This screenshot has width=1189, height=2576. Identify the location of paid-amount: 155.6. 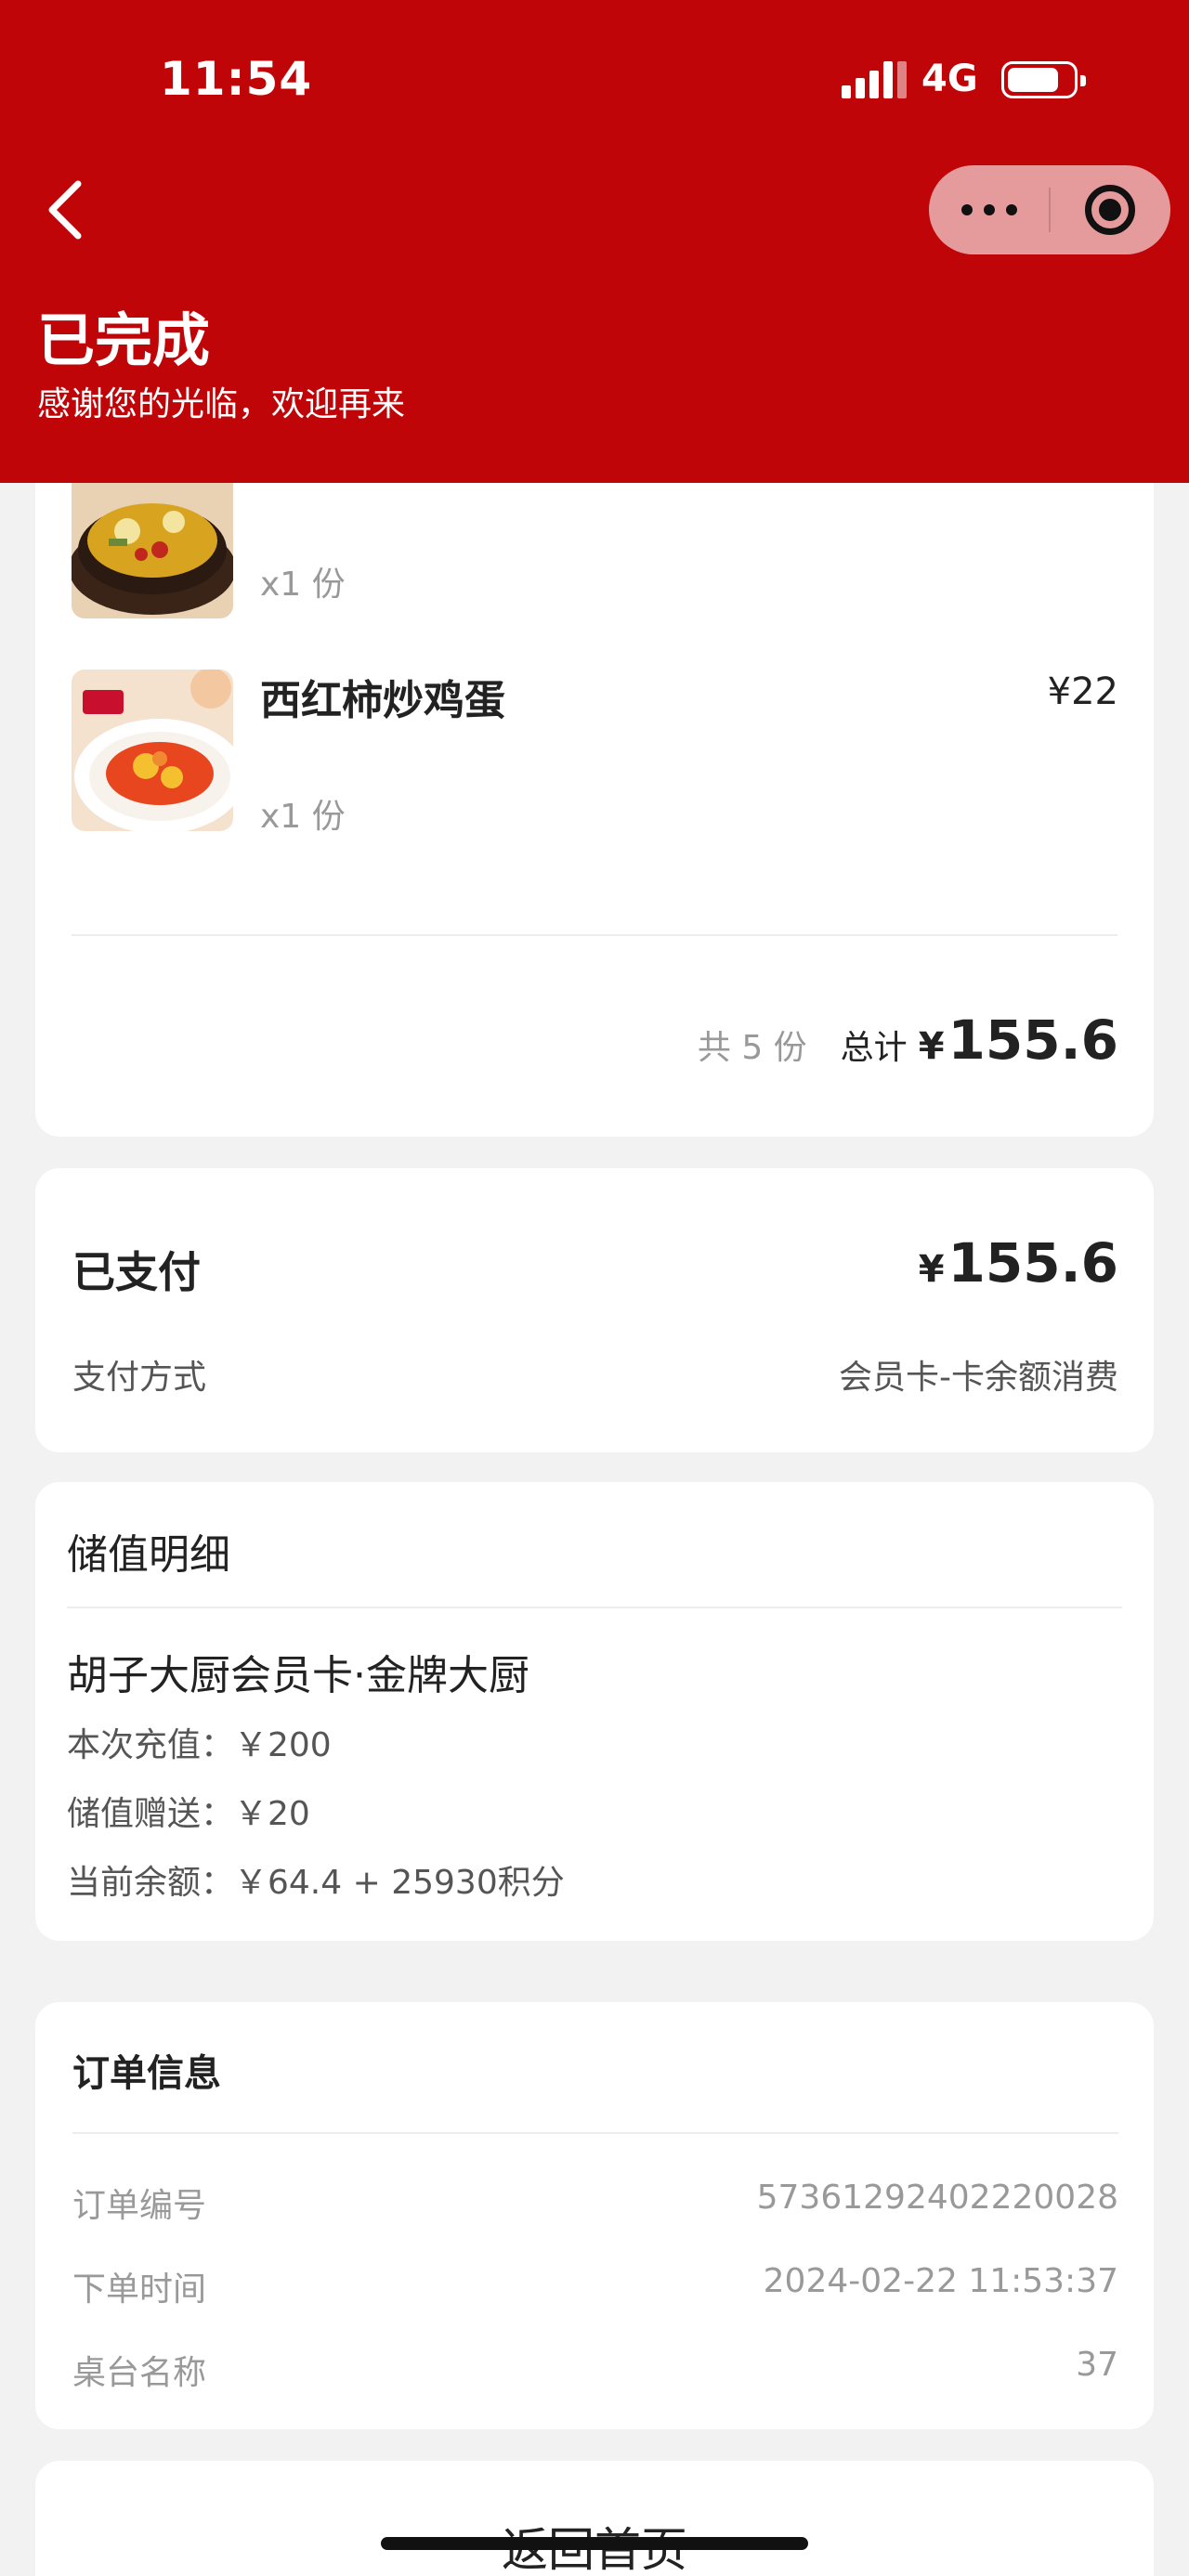
(1032, 1263).